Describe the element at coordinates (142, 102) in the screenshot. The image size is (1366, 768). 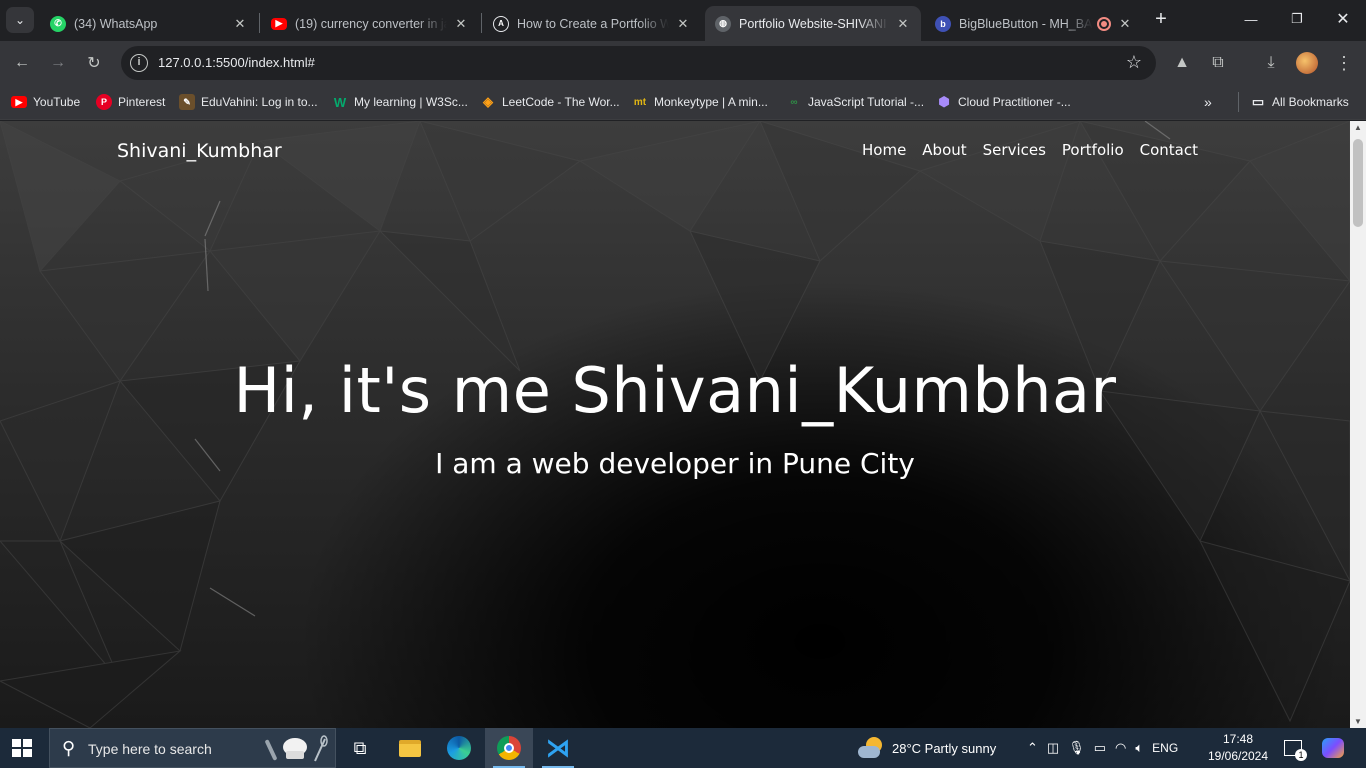
I see `bookmark-label: Pinterest` at that location.